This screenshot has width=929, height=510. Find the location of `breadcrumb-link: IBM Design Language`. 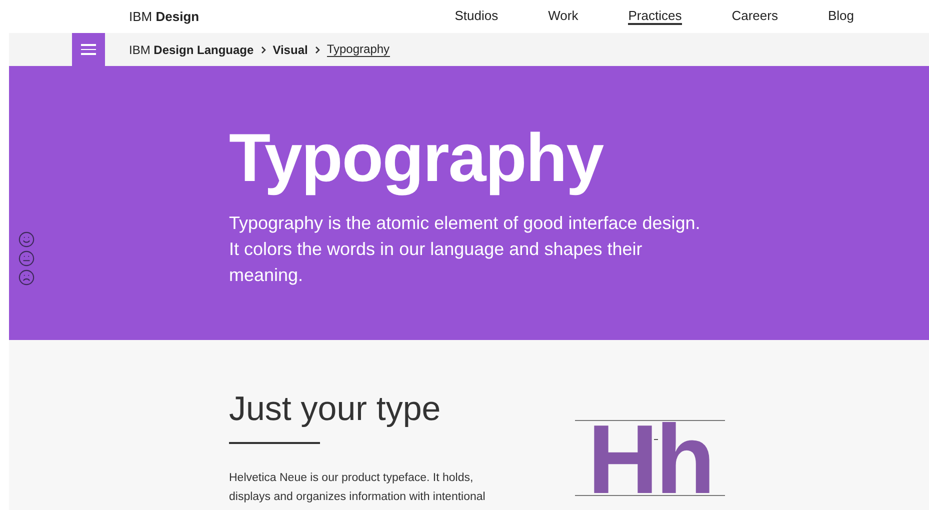

breadcrumb-link: IBM Design Language is located at coordinates (191, 49).